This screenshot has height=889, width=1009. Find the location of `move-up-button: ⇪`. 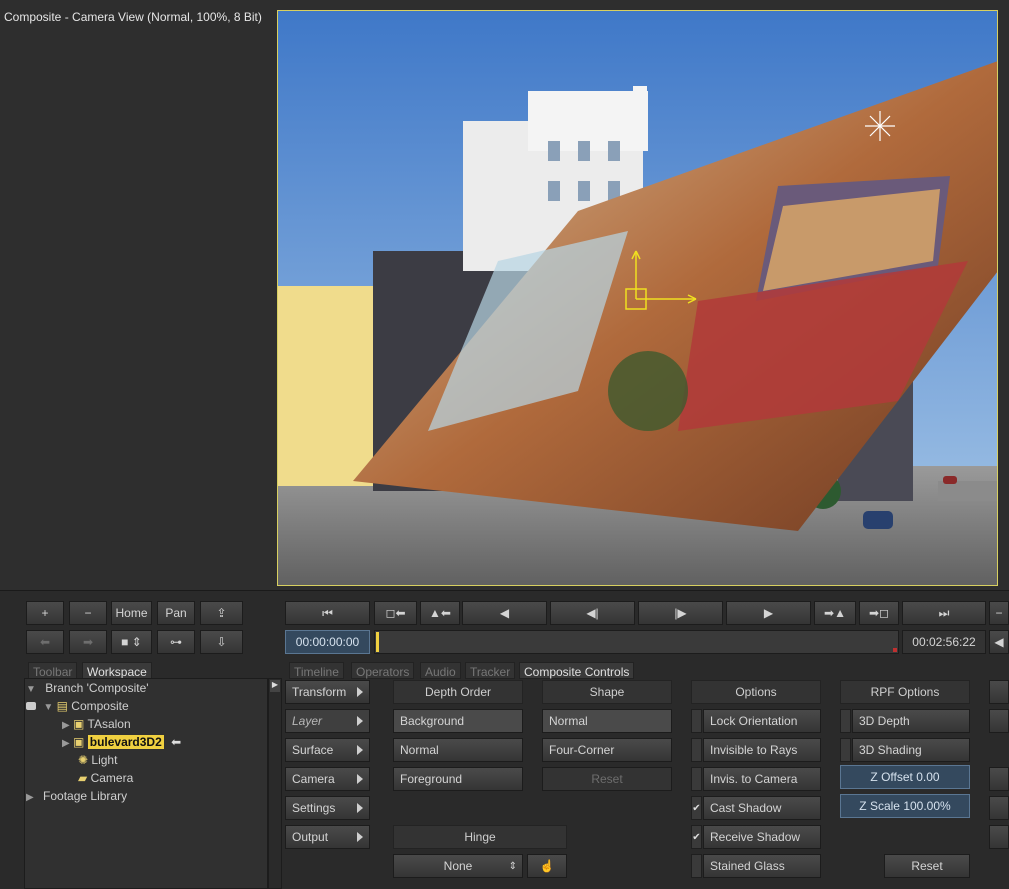

move-up-button: ⇪ is located at coordinates (221, 613).